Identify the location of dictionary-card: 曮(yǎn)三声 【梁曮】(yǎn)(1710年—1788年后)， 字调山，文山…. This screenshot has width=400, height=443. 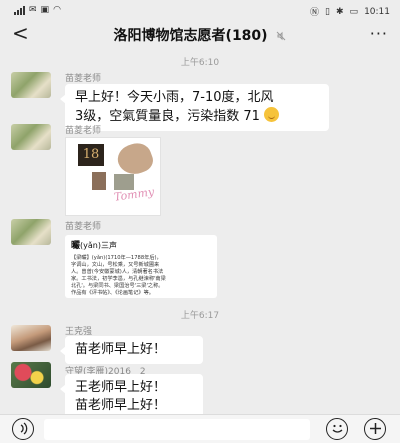
(141, 266).